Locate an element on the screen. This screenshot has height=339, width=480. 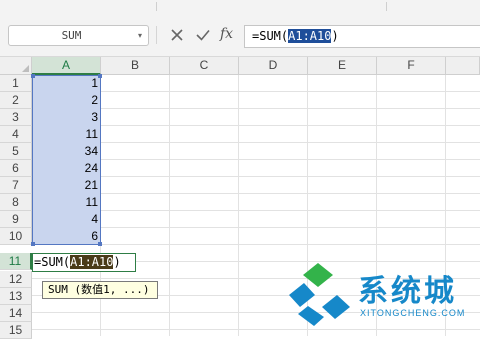
cell-a8: 11 is located at coordinates (65, 202).